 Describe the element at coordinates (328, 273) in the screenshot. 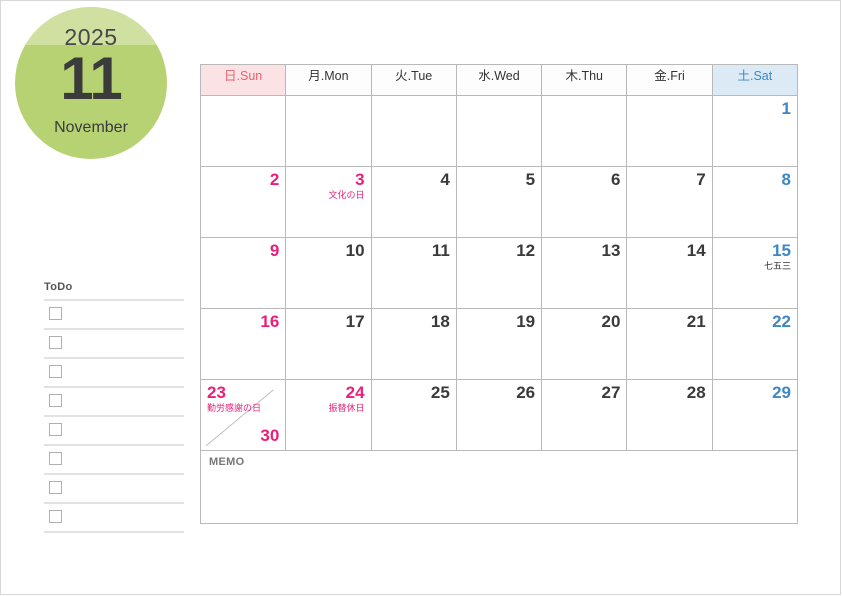

I see `day-cell: 10` at that location.